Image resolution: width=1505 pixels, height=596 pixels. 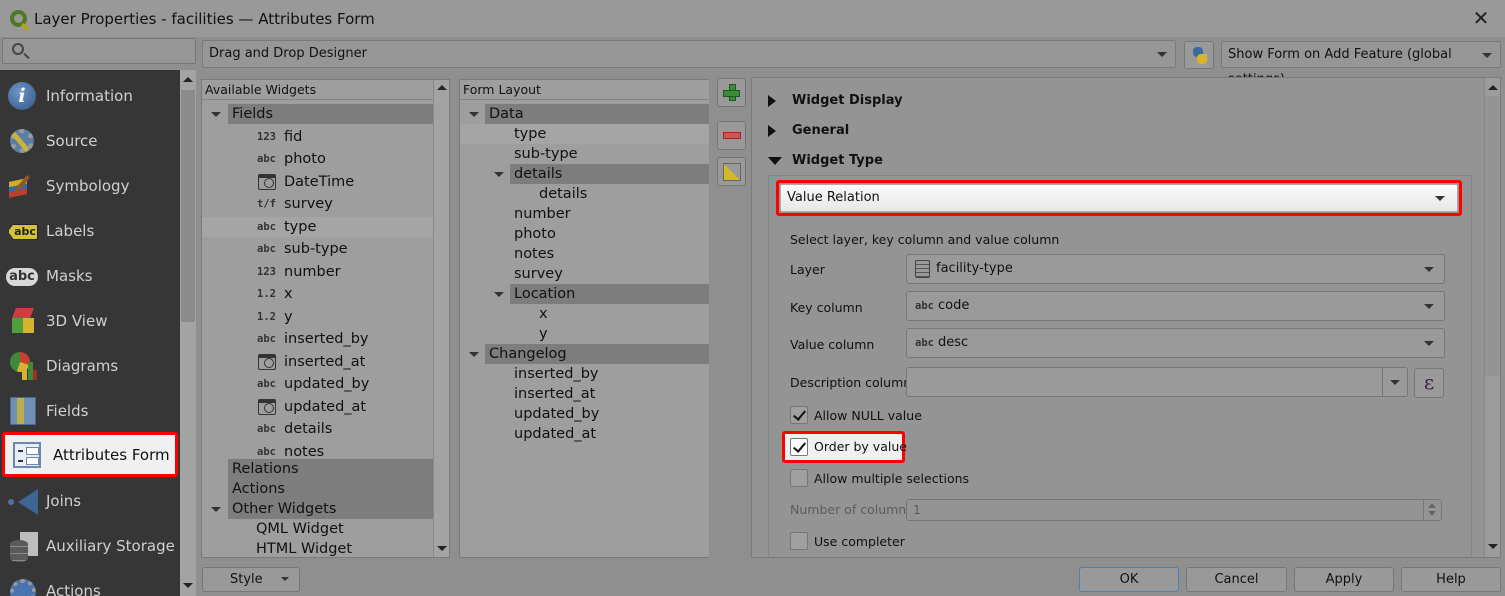 I want to click on search-input, so click(x=99, y=51).